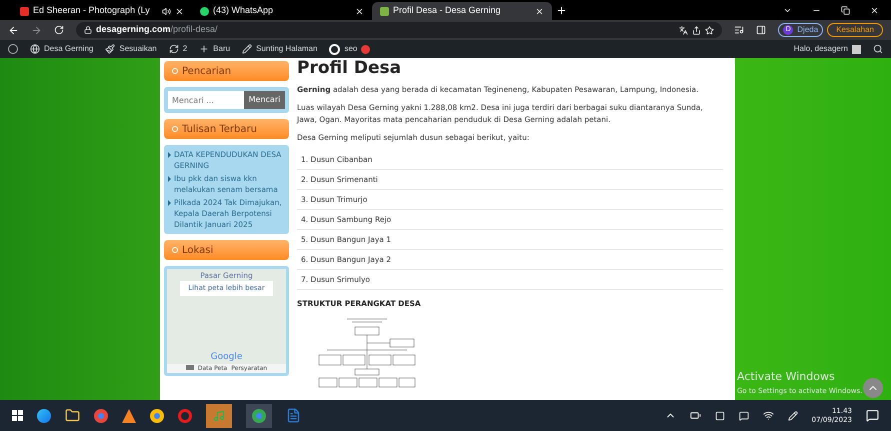 The height and width of the screenshot is (431, 891). What do you see at coordinates (282, 11) in the screenshot?
I see `browser-tab: (43) WhatsApp` at bounding box center [282, 11].